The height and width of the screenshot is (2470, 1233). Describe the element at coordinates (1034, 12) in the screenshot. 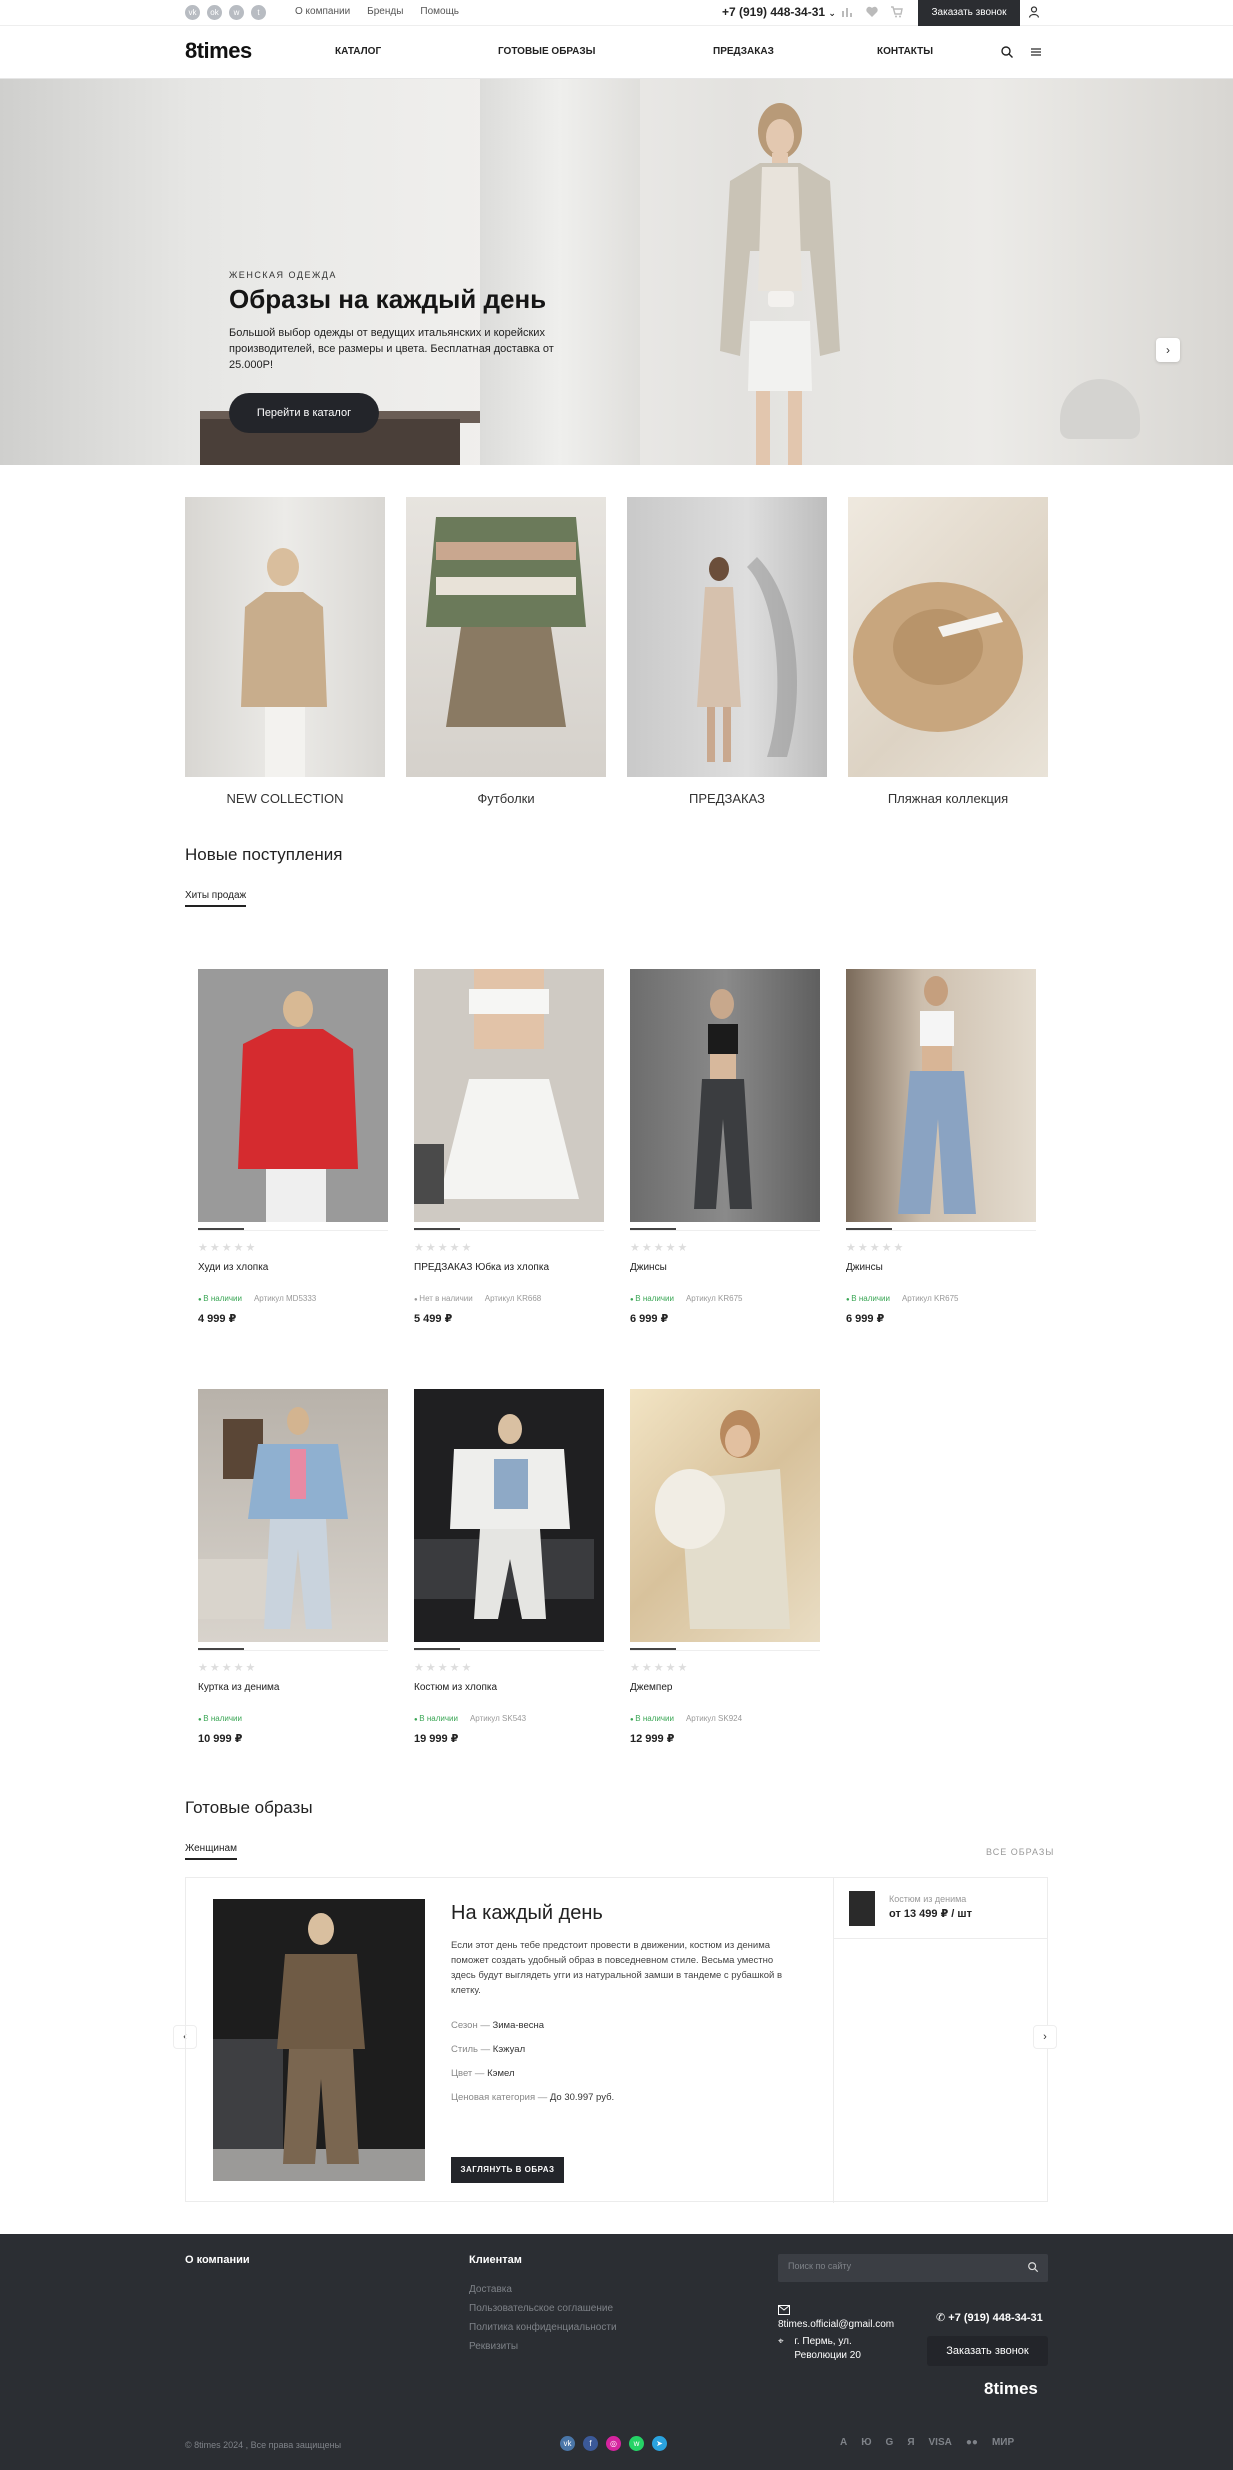

I see `user-icon` at that location.